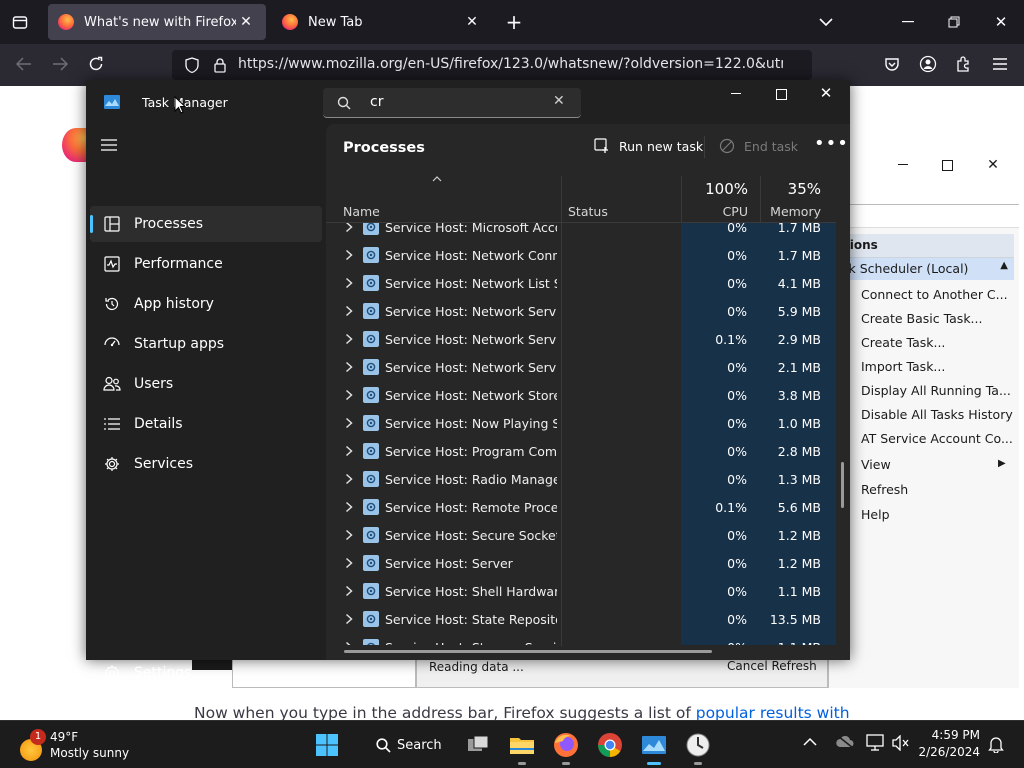 The height and width of the screenshot is (768, 1024). Describe the element at coordinates (937, 414) in the screenshot. I see `action-disable-history: Disable All Tasks History` at that location.